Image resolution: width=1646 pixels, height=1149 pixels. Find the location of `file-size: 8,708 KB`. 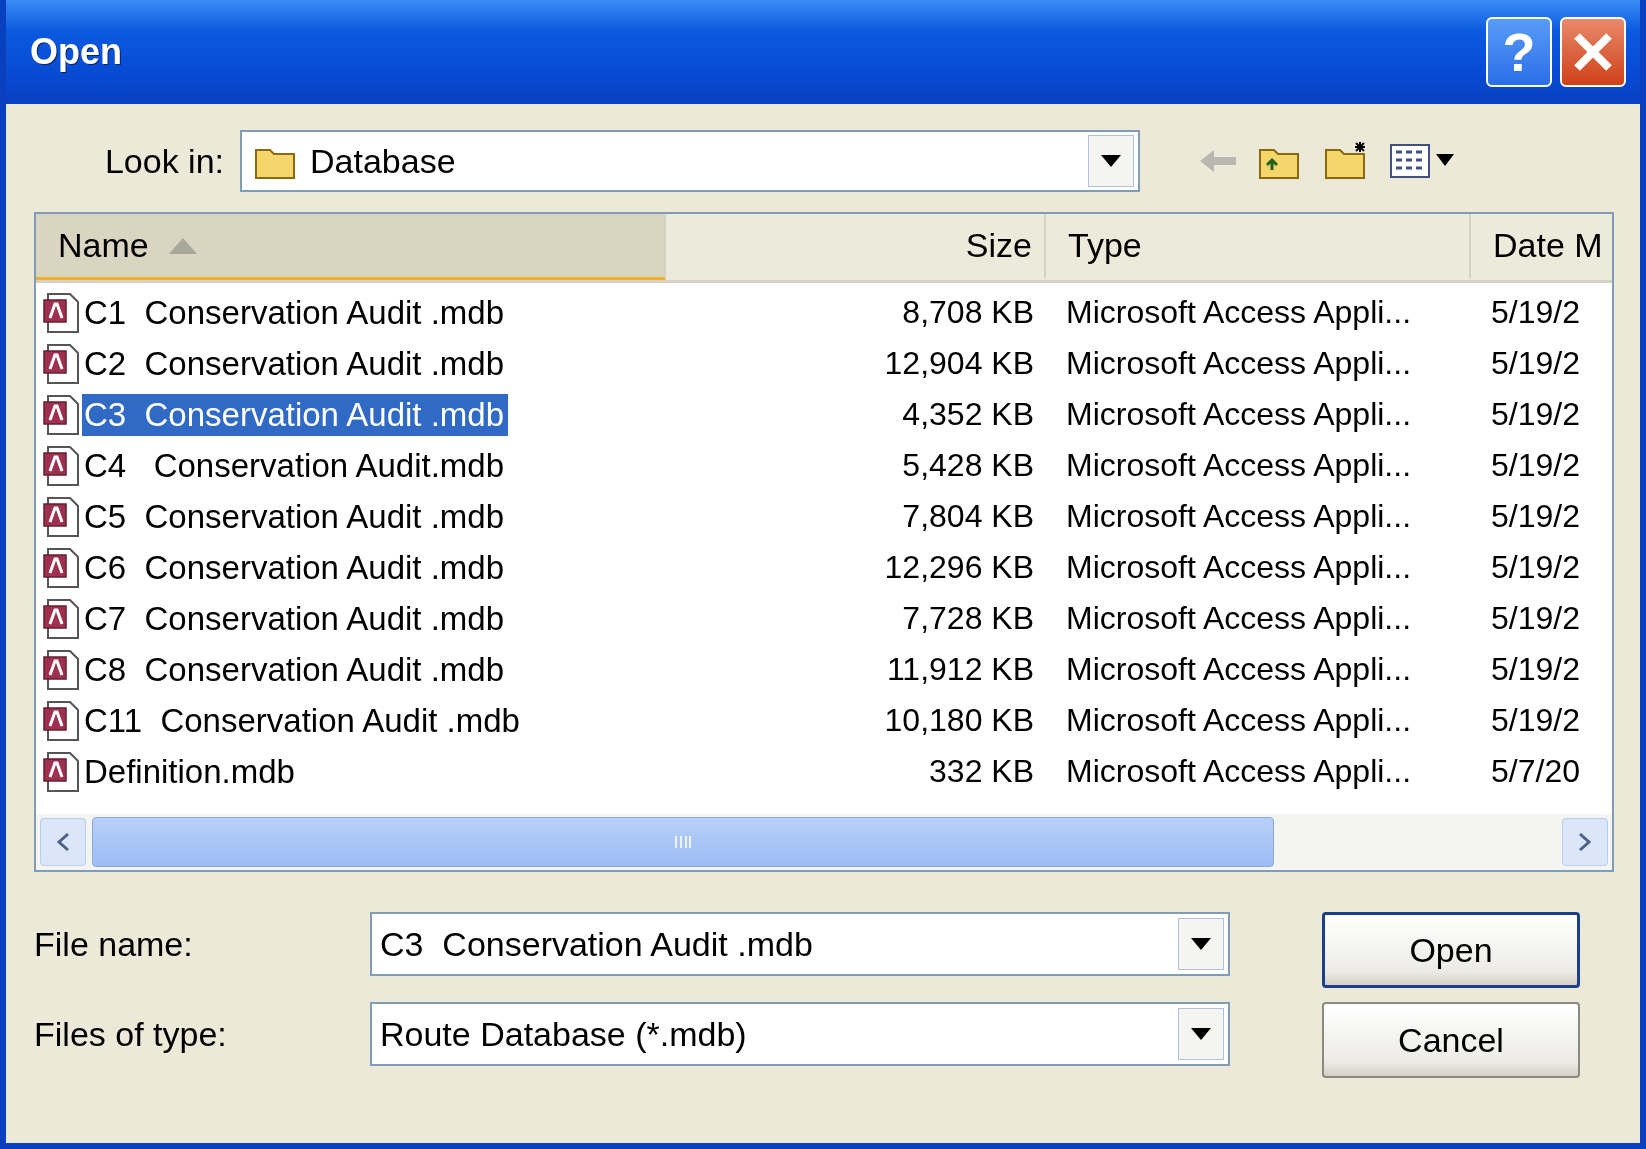

file-size: 8,708 KB is located at coordinates (968, 312).